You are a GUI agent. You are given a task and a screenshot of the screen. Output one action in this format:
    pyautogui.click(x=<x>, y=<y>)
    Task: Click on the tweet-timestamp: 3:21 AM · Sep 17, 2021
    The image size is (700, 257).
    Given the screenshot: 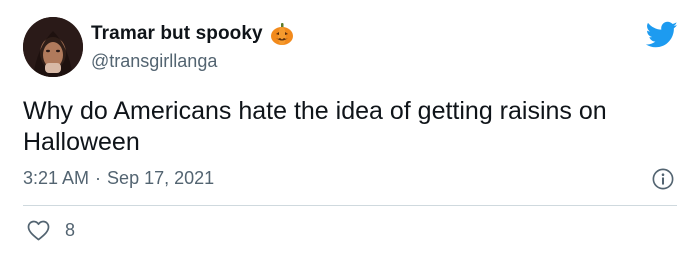 What is the action you would take?
    pyautogui.click(x=118, y=178)
    